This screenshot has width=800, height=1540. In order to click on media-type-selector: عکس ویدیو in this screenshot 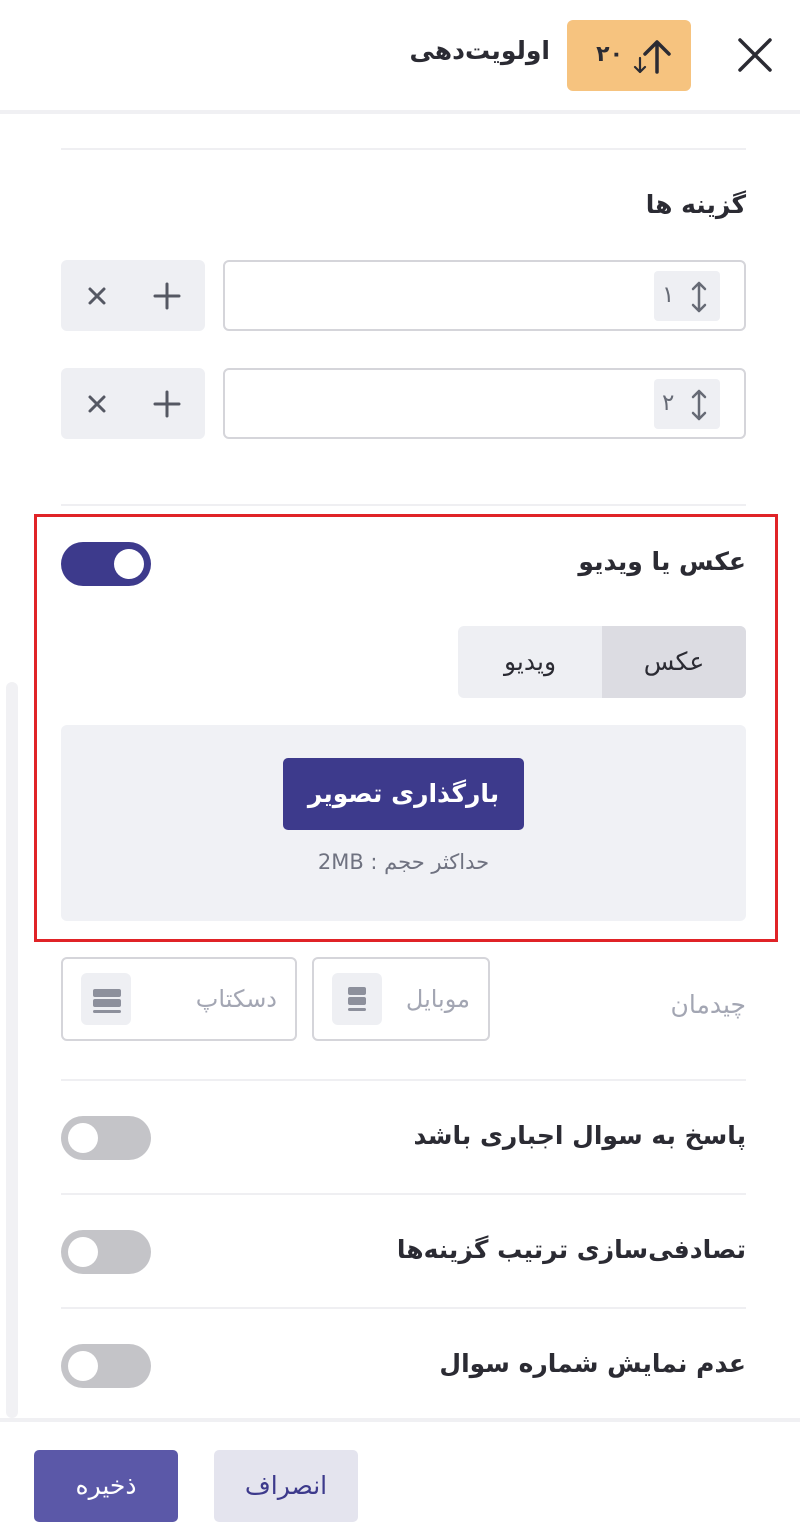, I will do `click(602, 662)`.